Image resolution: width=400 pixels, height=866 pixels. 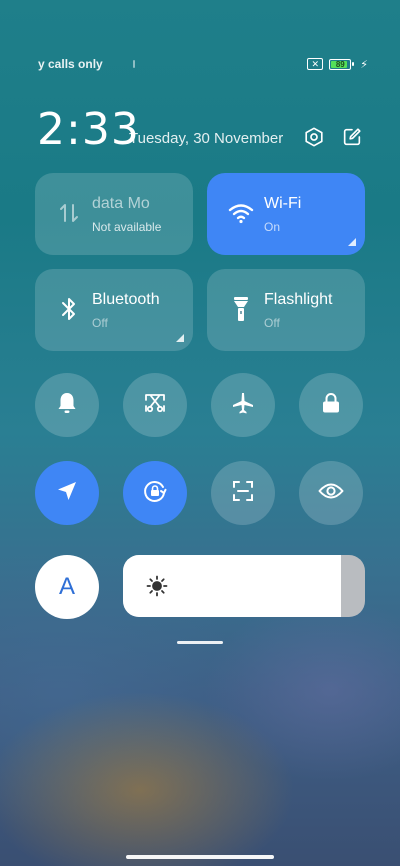 What do you see at coordinates (133, 64) in the screenshot?
I see `signal-separator` at bounding box center [133, 64].